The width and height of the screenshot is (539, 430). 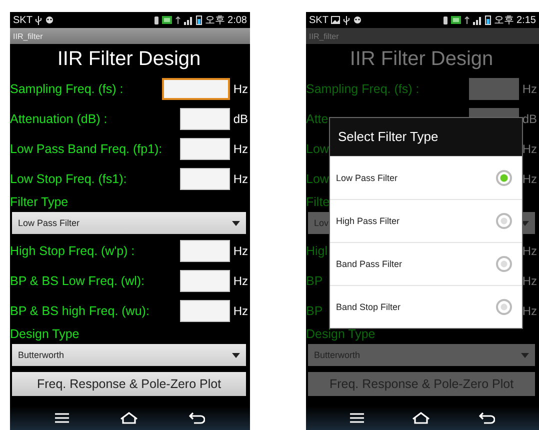 What do you see at coordinates (426, 177) in the screenshot?
I see `option-item: Low Pass Filter` at bounding box center [426, 177].